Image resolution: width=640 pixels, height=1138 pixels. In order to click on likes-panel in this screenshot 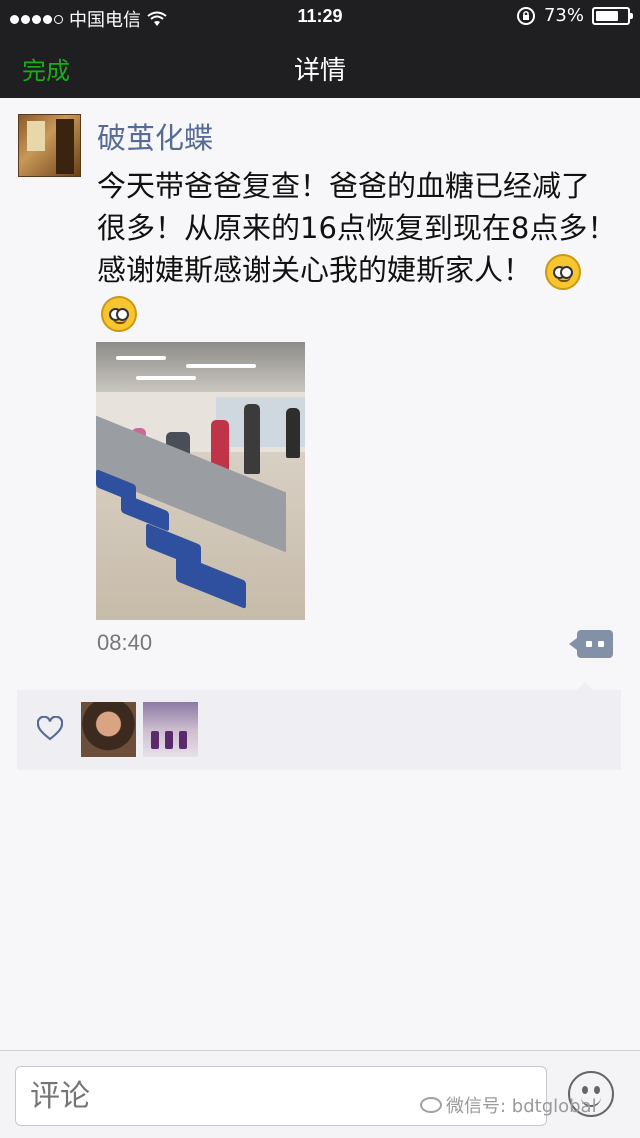, I will do `click(319, 726)`.